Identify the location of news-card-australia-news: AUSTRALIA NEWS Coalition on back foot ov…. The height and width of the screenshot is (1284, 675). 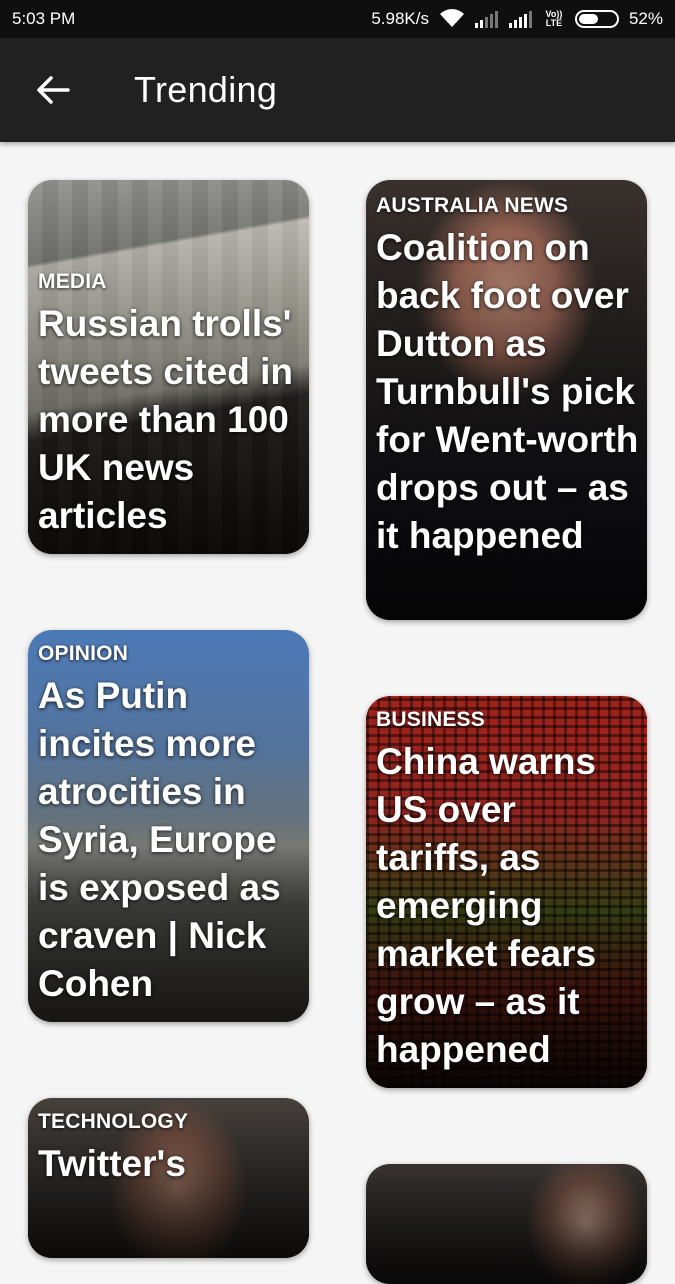
(506, 400).